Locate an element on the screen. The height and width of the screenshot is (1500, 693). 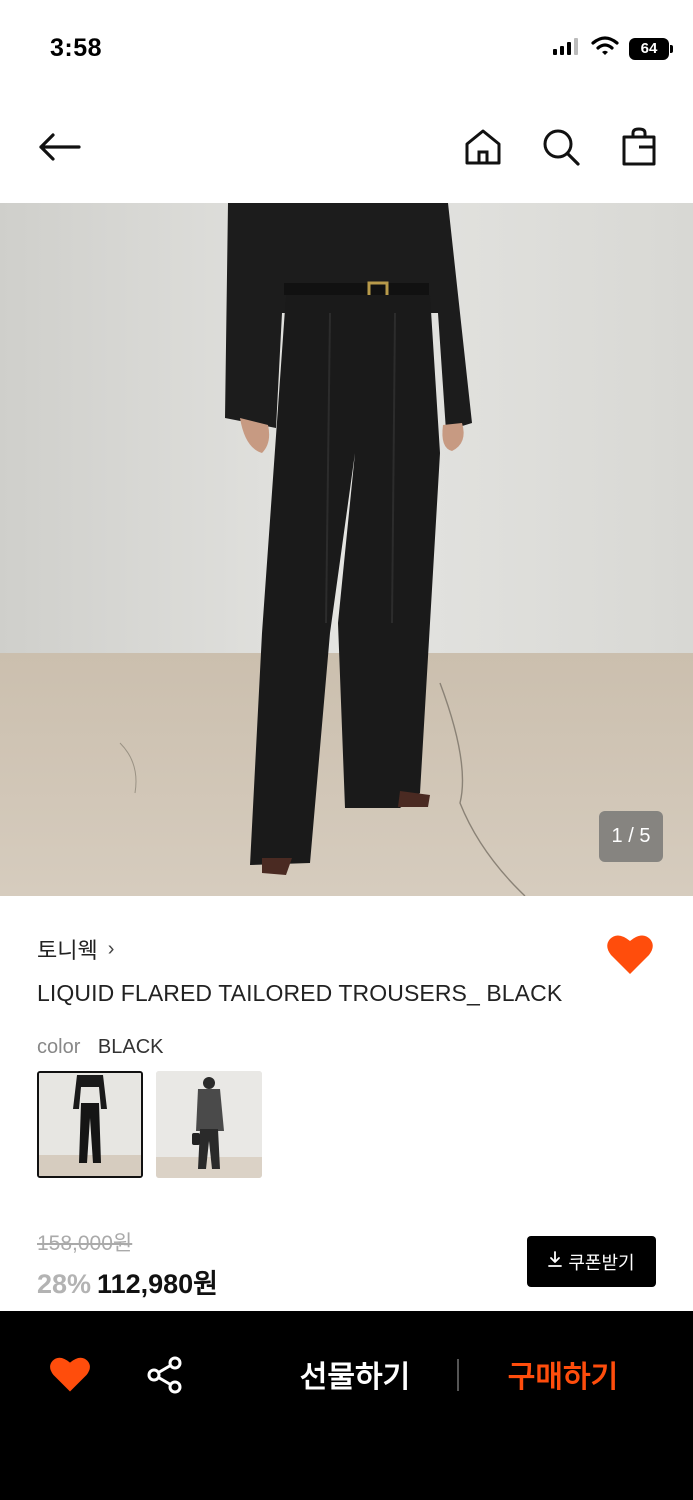
back-button is located at coordinates (59, 149).